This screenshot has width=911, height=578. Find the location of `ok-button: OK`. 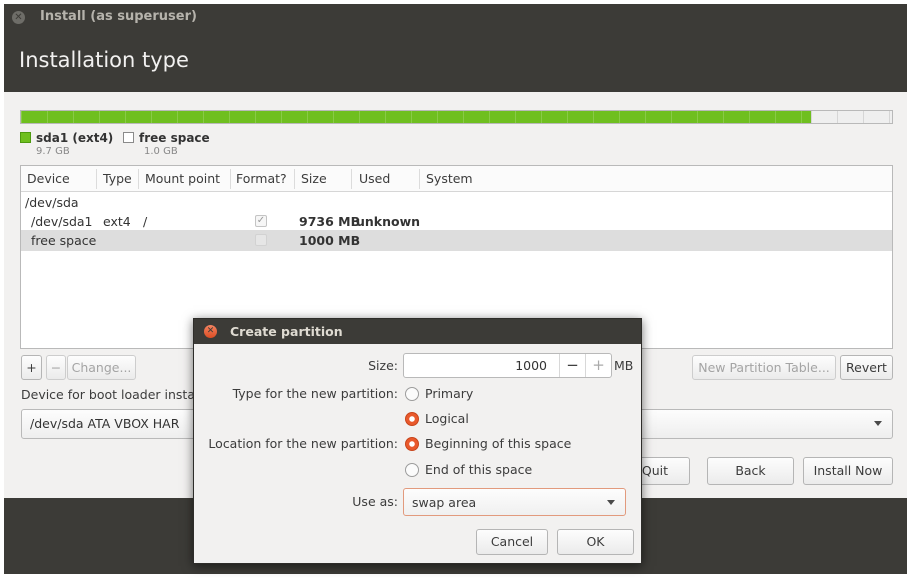

ok-button: OK is located at coordinates (595, 542).